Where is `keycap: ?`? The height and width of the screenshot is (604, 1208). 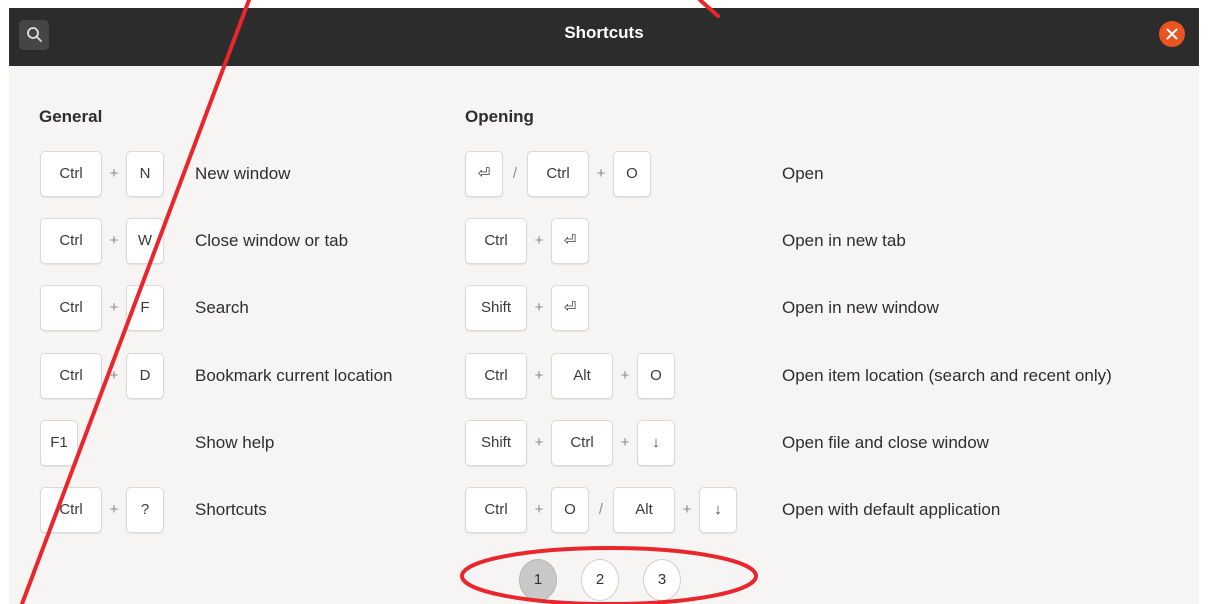 keycap: ? is located at coordinates (145, 510).